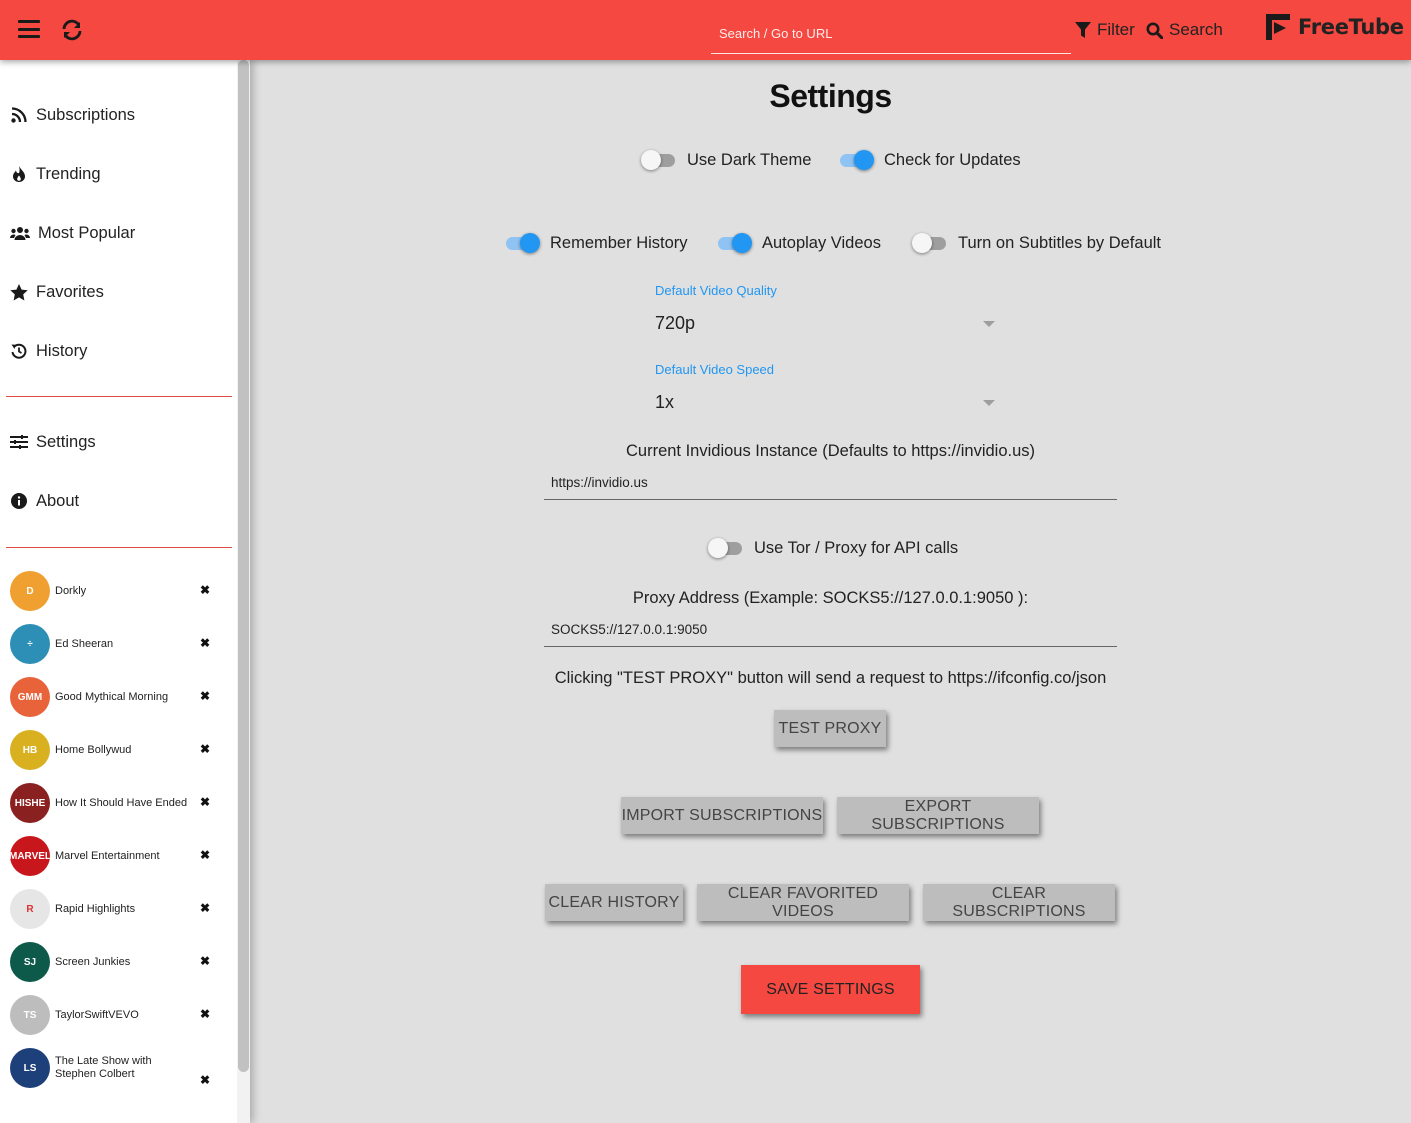 This screenshot has height=1123, width=1411. Describe the element at coordinates (30, 644) in the screenshot. I see `channel-avatar: ÷` at that location.